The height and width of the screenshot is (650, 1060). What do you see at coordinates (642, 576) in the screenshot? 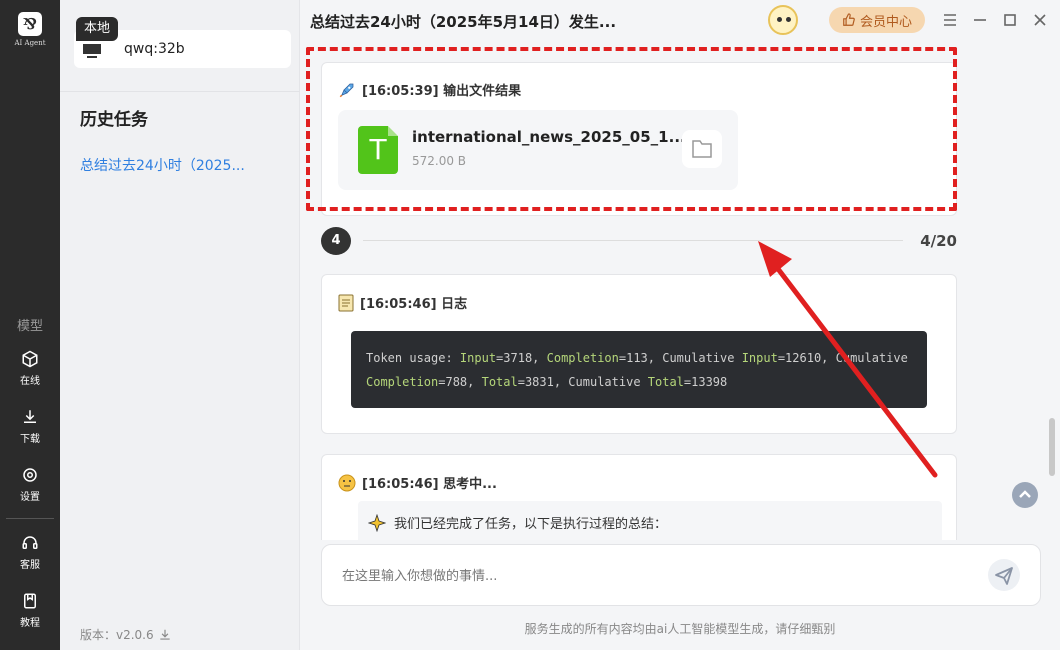
I see `chat-input` at bounding box center [642, 576].